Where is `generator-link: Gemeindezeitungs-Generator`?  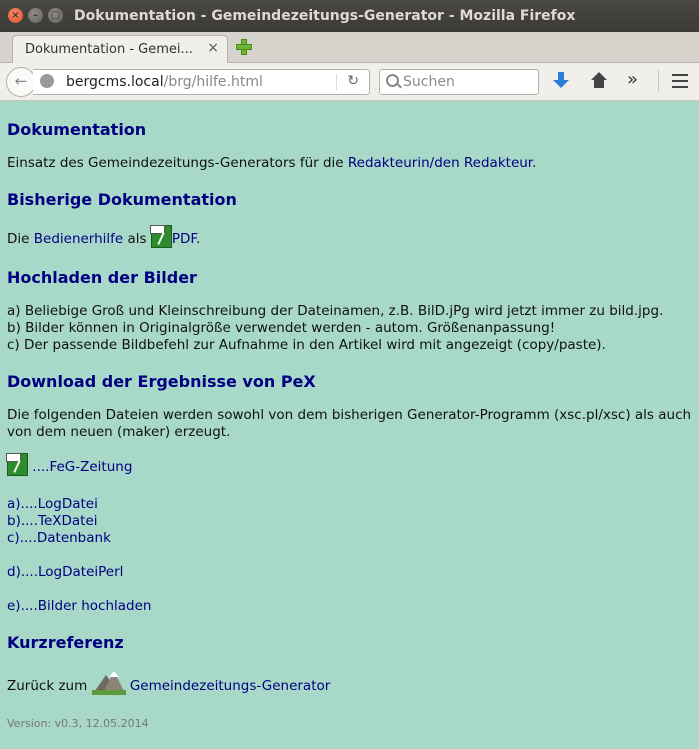 generator-link: Gemeindezeitungs-Generator is located at coordinates (230, 686).